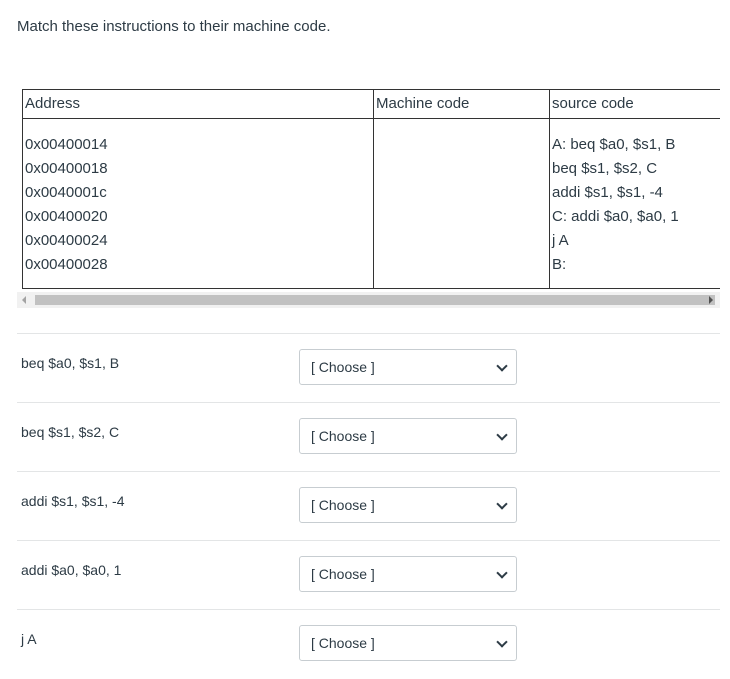 Image resolution: width=730 pixels, height=679 pixels. I want to click on horizontal-scrollbar, so click(368, 300).